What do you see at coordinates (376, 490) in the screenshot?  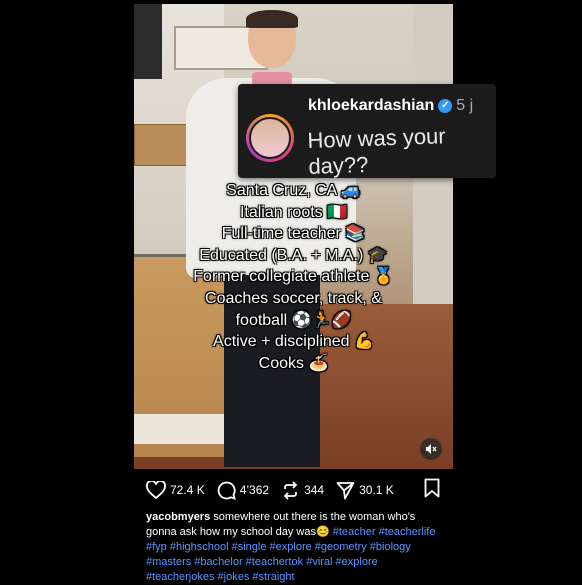 I see `share-count: 30.1 K` at bounding box center [376, 490].